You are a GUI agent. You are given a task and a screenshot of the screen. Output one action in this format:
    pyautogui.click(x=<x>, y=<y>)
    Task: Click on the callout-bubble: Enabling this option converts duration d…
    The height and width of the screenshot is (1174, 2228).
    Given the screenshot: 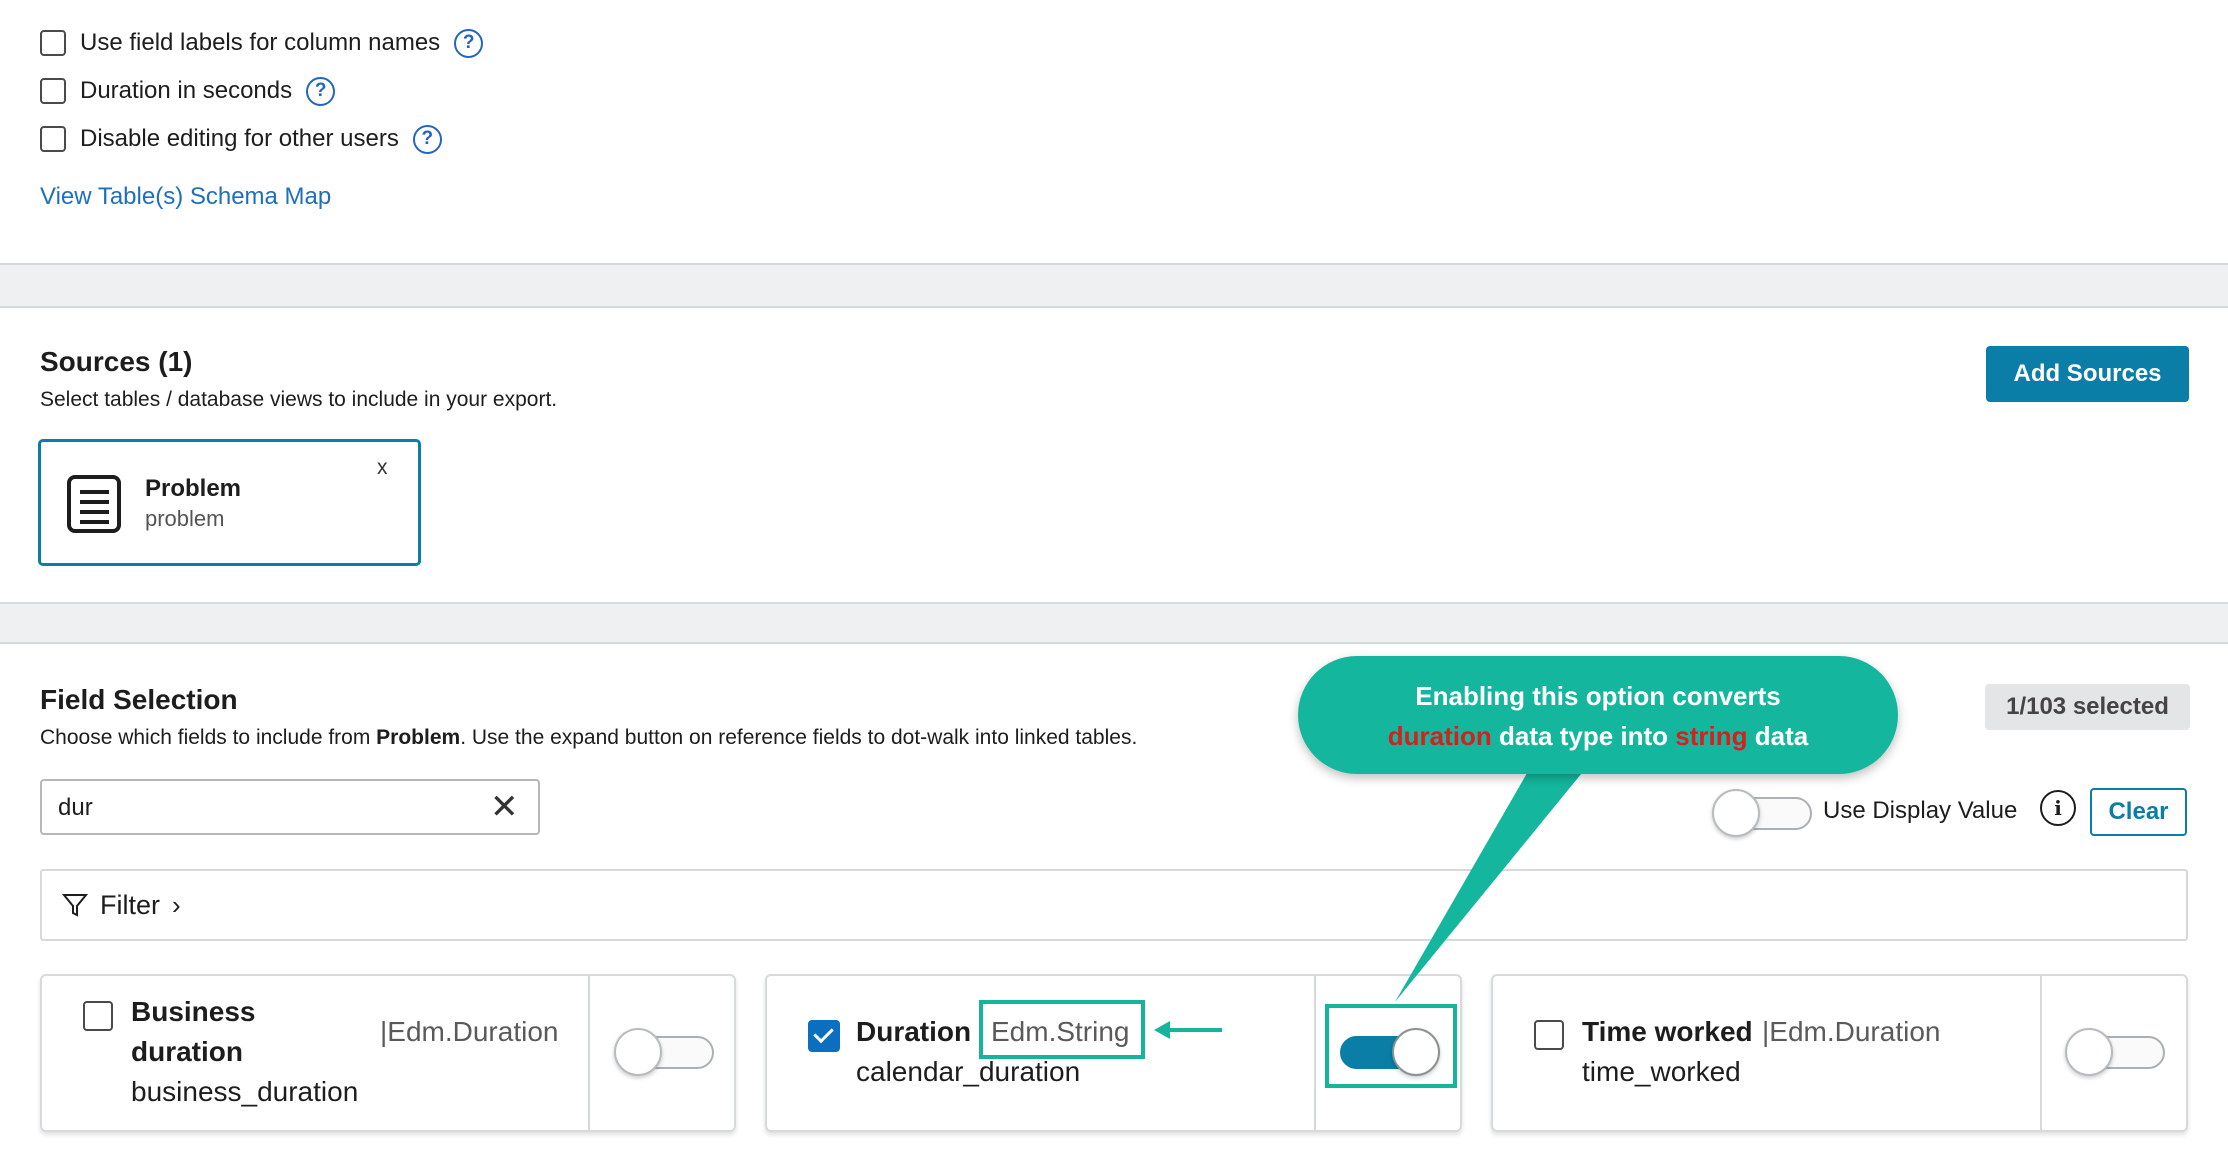 What is the action you would take?
    pyautogui.click(x=1598, y=715)
    